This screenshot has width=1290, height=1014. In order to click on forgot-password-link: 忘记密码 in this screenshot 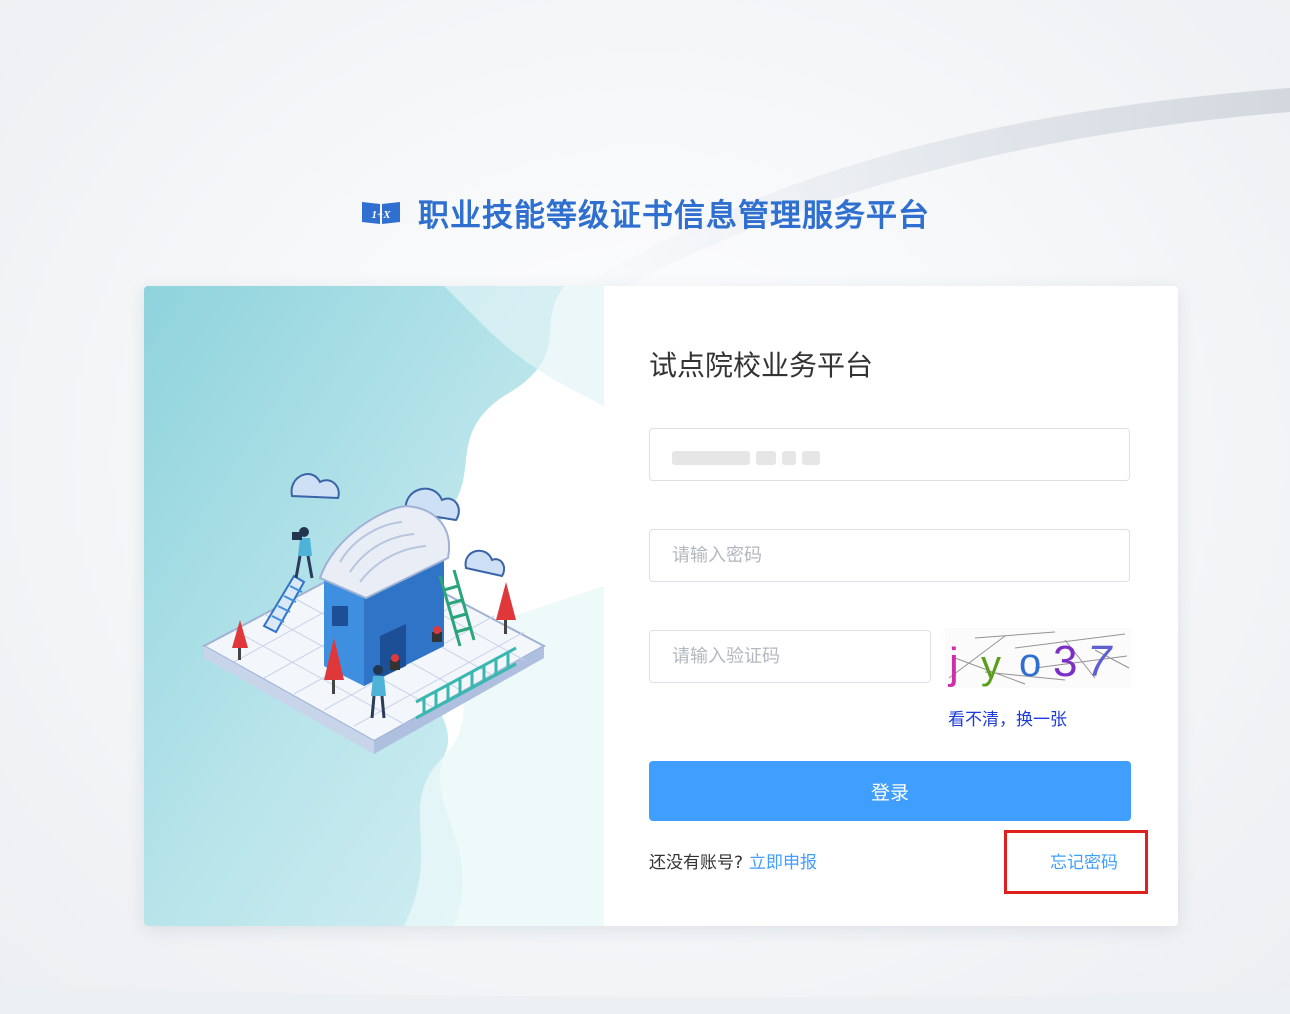, I will do `click(1084, 860)`.